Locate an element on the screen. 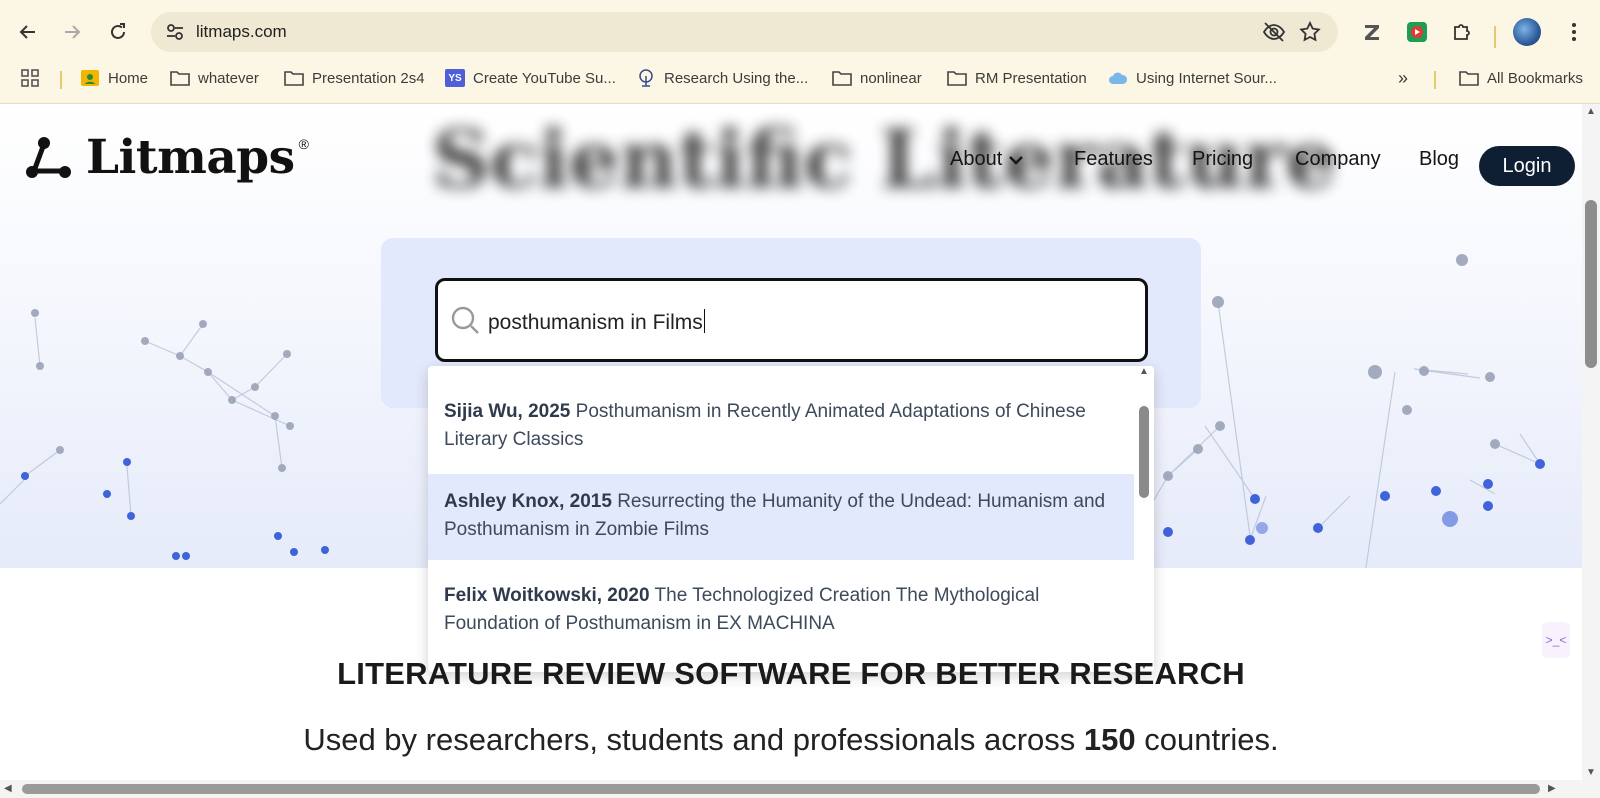 This screenshot has height=798, width=1600. apps-grid-icon is located at coordinates (30, 78).